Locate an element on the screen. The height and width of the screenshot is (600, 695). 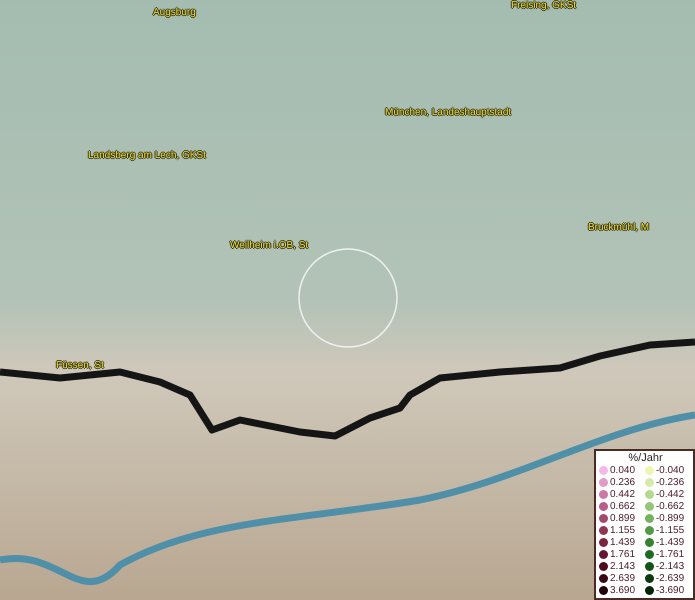
place-label: Landsberg am Lech, GKSt is located at coordinates (147, 156).